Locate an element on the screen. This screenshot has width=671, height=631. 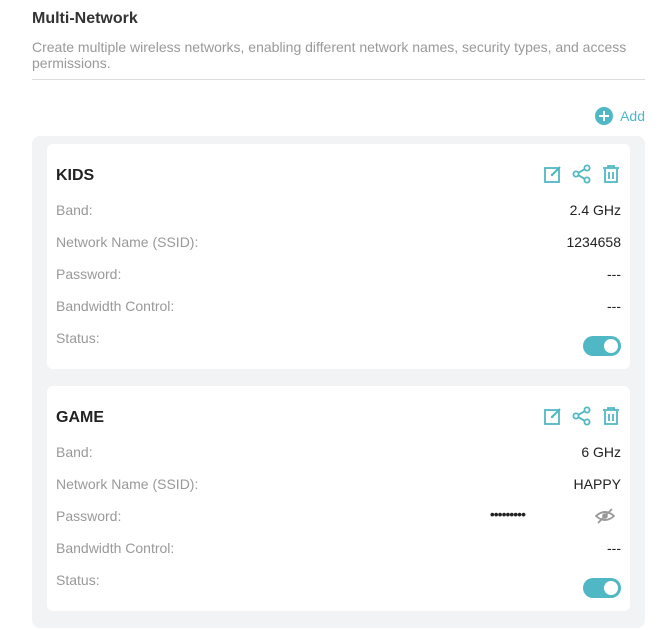
add-label: Add is located at coordinates (632, 116).